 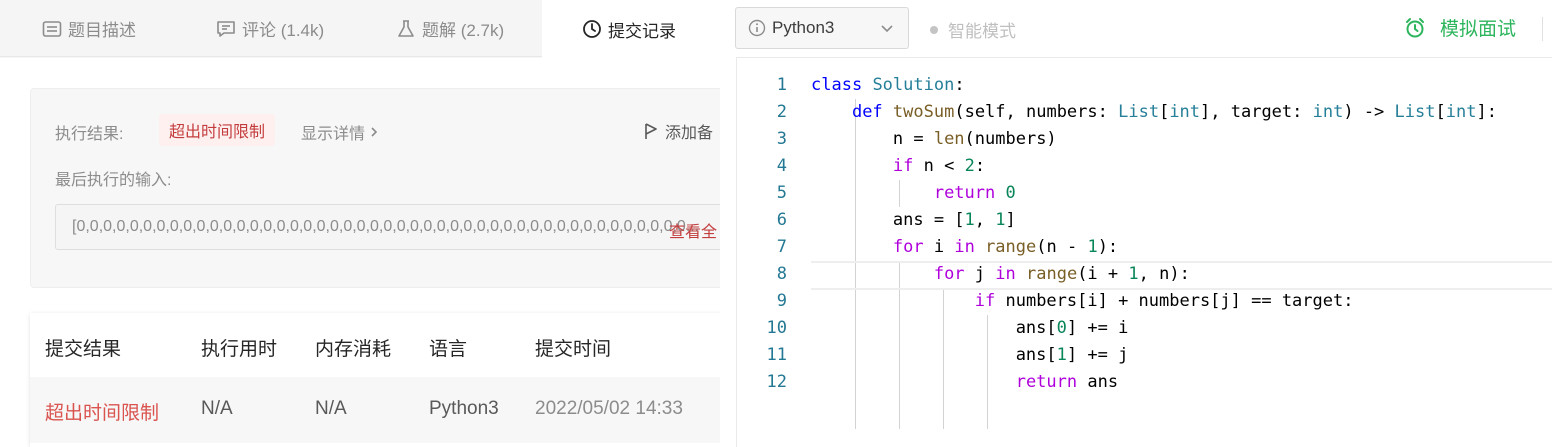 What do you see at coordinates (1144, 355) in the screenshot?
I see `code-line: 11 ans[1] += j` at bounding box center [1144, 355].